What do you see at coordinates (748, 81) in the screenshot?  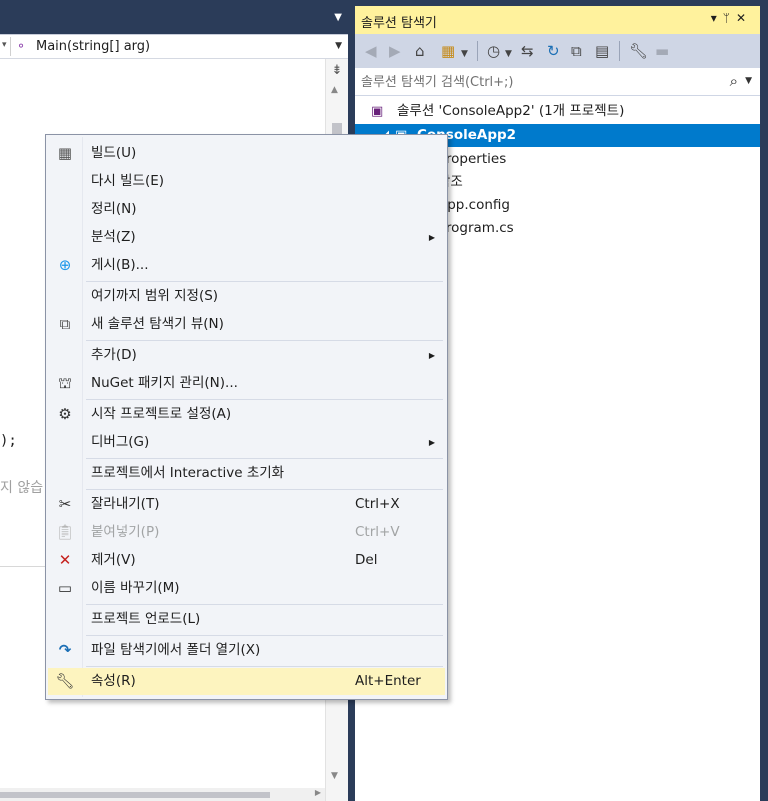 I see `search-options-dropdown-icon: ▼` at bounding box center [748, 81].